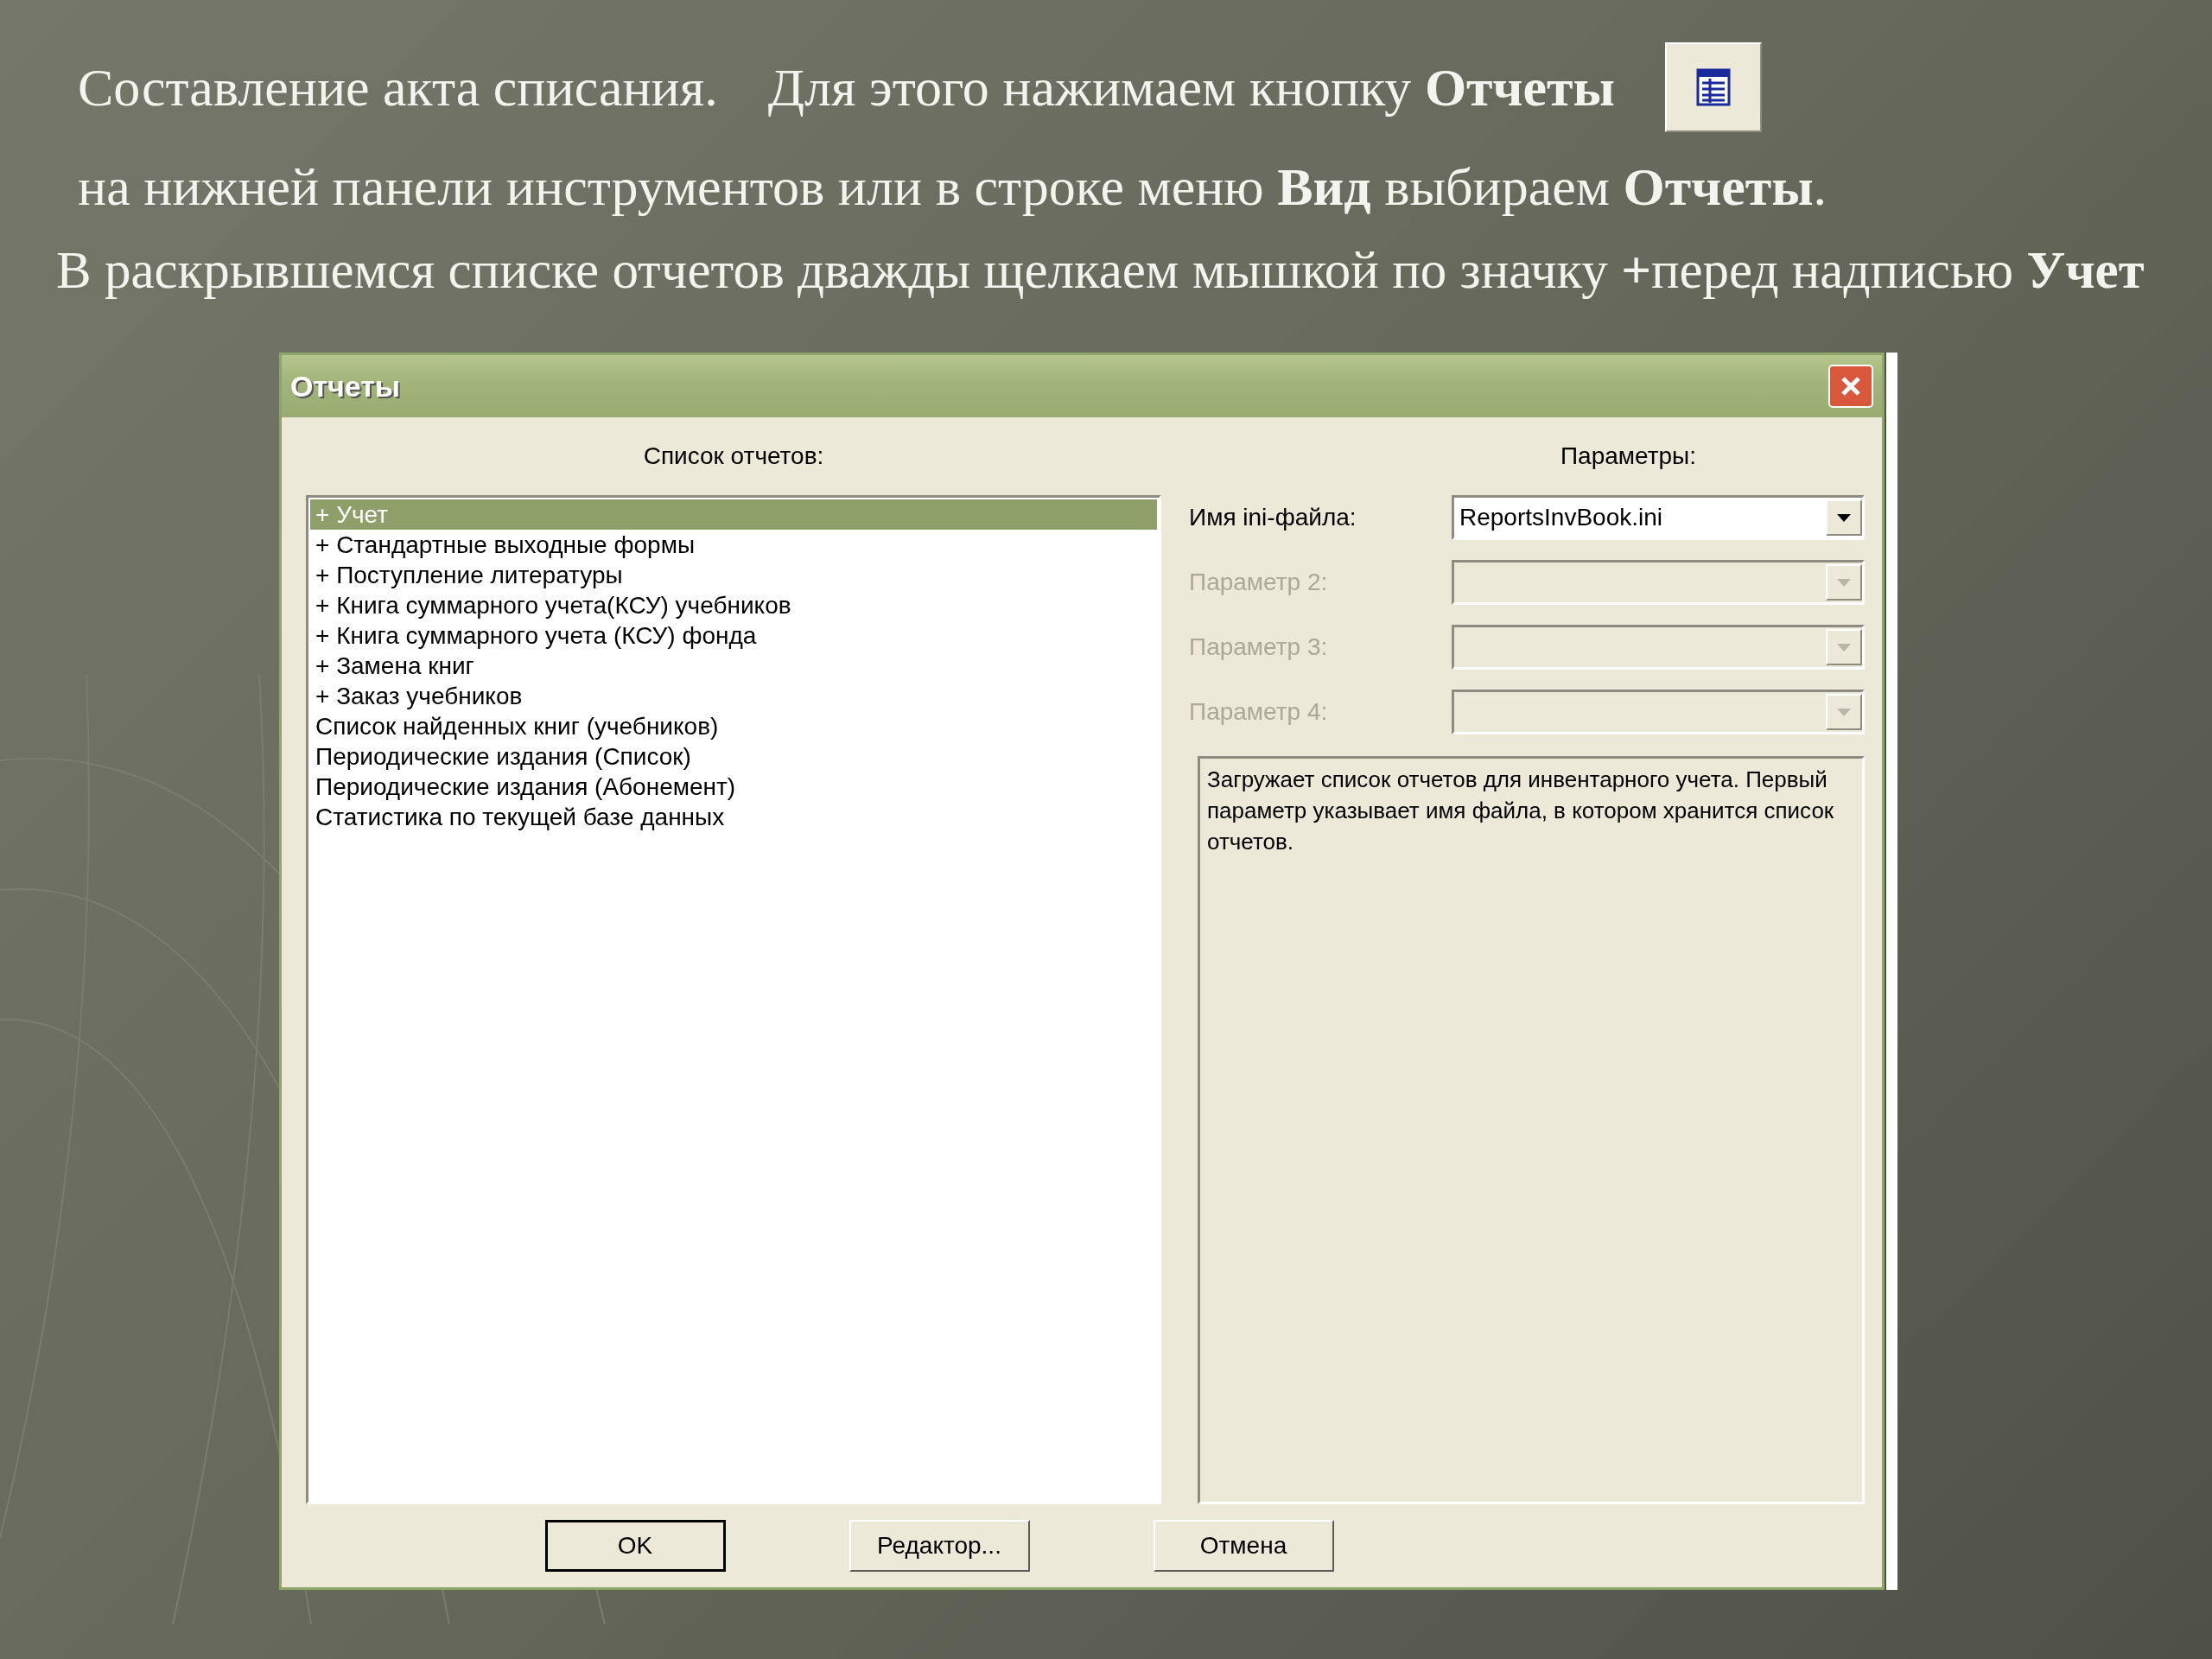 The height and width of the screenshot is (1659, 2212). Describe the element at coordinates (733, 726) in the screenshot. I see `report-item: Список найденных книг (учебников)` at that location.